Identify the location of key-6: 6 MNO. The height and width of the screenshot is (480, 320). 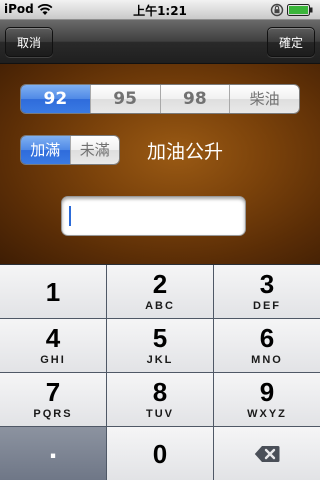
(267, 345).